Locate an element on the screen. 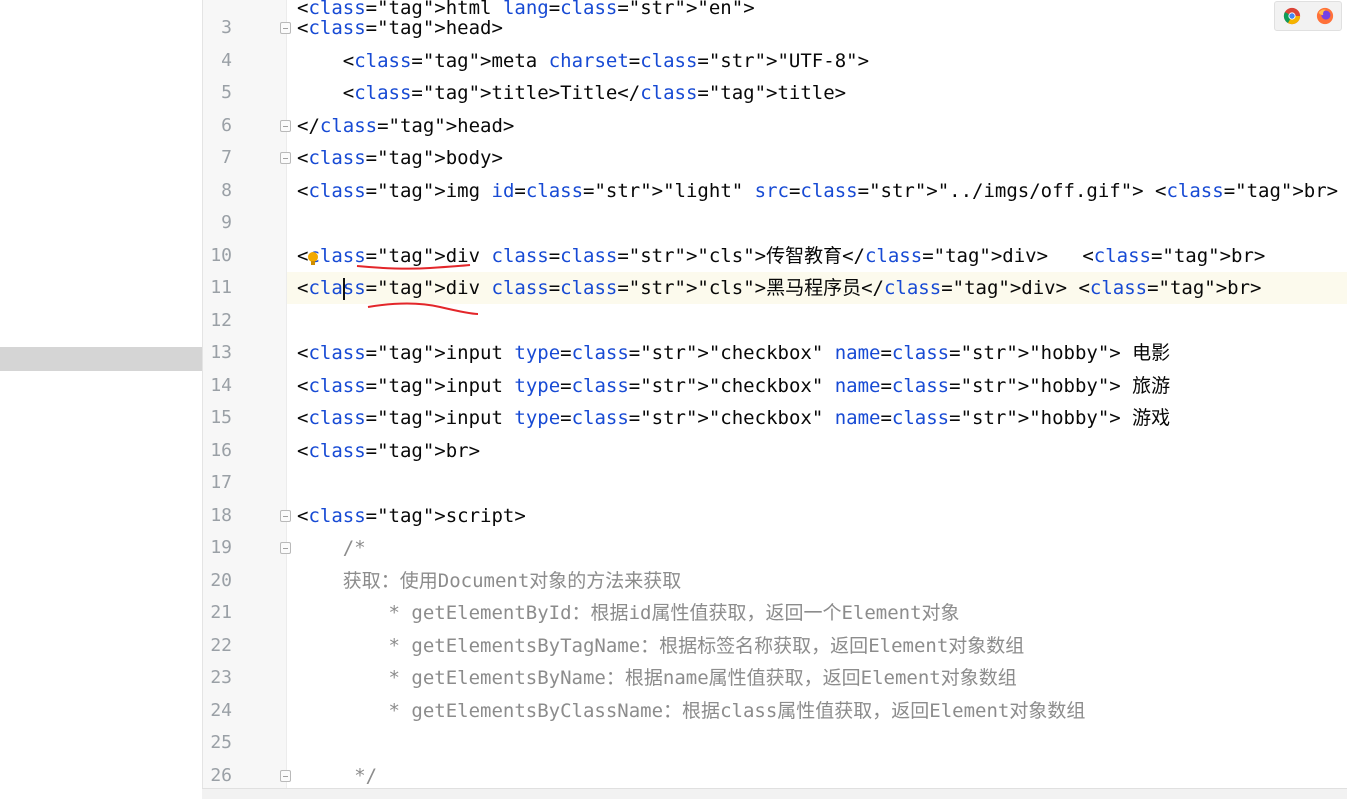 The height and width of the screenshot is (799, 1347). line-number: 10 is located at coordinates (221, 255).